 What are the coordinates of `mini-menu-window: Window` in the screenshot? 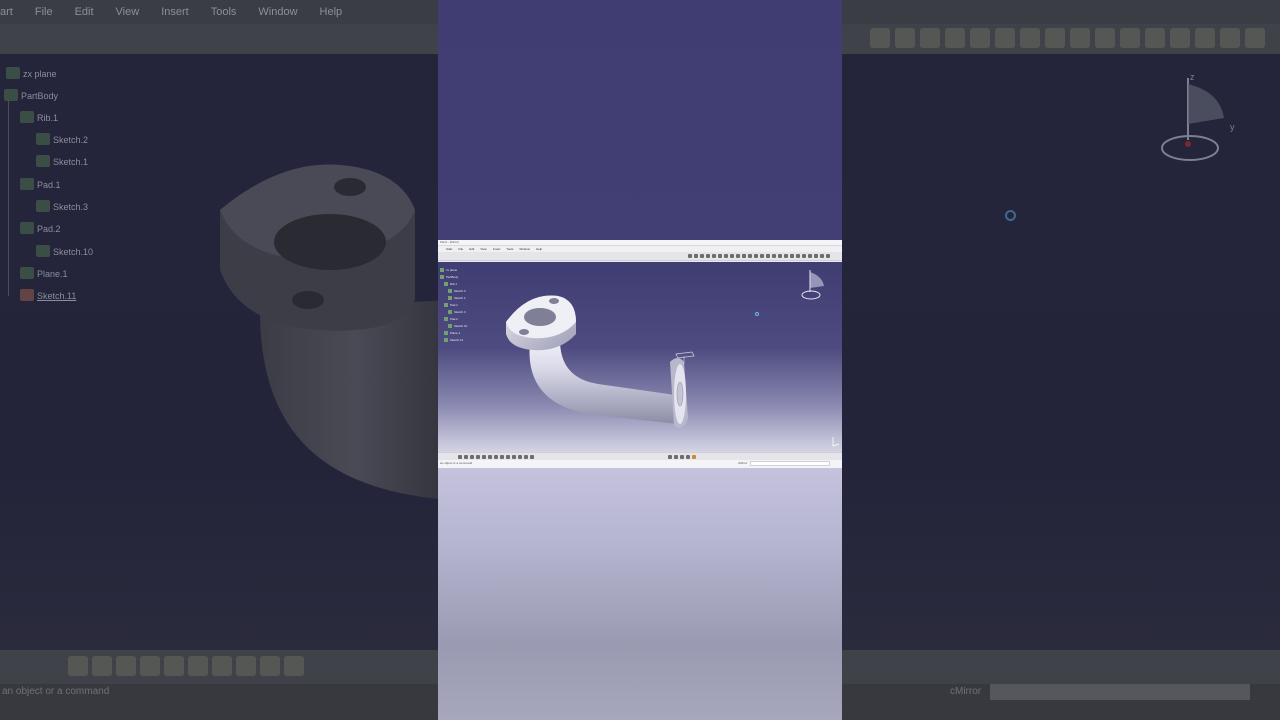 It's located at (524, 249).